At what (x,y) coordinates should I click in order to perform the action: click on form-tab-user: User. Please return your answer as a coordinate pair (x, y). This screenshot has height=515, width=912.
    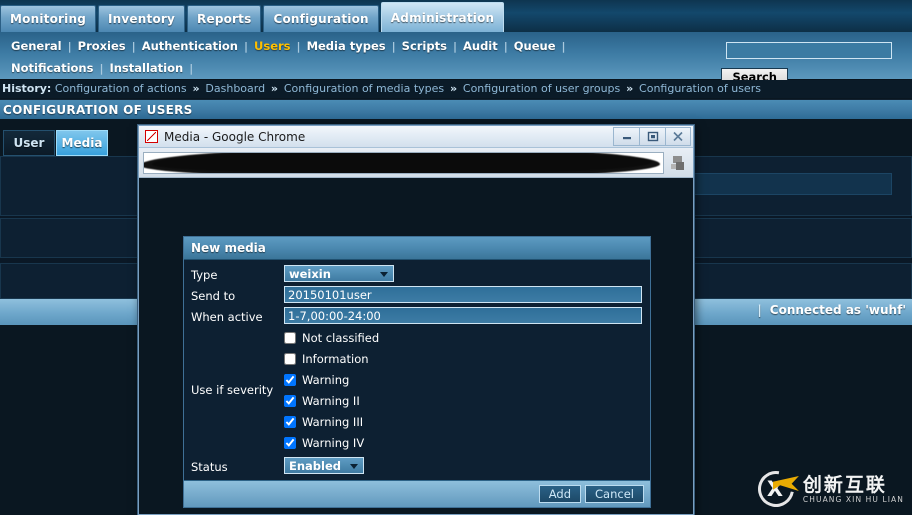
    Looking at the image, I should click on (29, 143).